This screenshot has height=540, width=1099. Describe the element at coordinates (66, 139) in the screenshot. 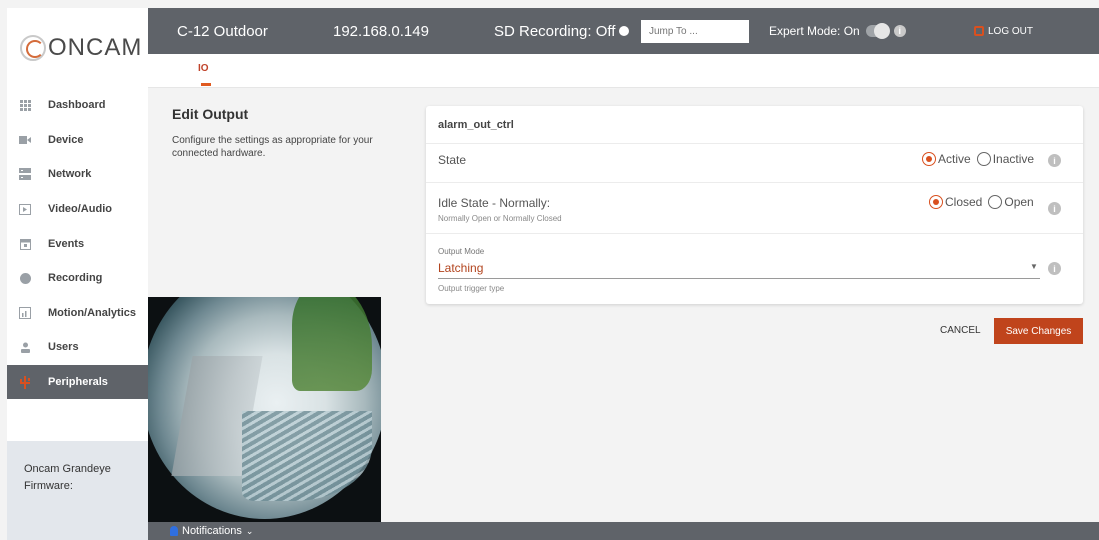

I see `sidebar-item-label: Device` at that location.